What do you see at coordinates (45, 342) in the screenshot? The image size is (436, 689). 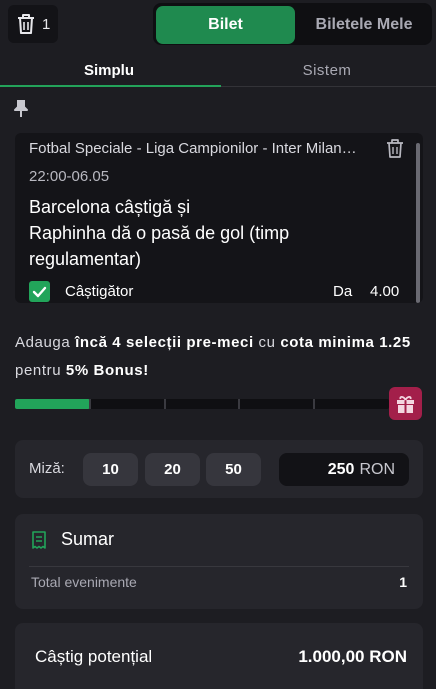 I see `promo-text-1: Adauga` at bounding box center [45, 342].